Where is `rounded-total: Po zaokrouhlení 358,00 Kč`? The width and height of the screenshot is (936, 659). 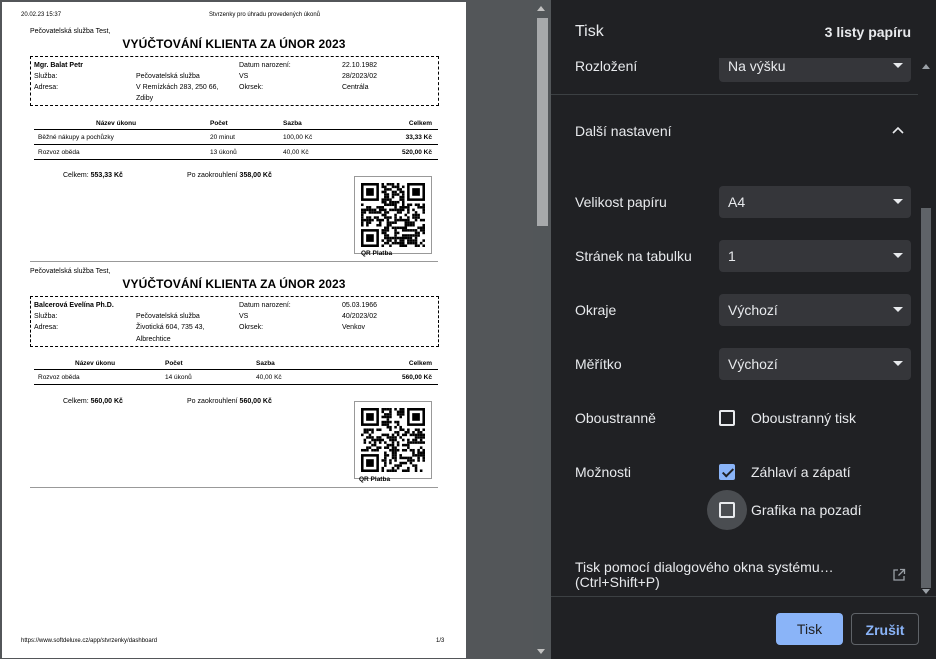
rounded-total: Po zaokrouhlení 358,00 Kč is located at coordinates (229, 175).